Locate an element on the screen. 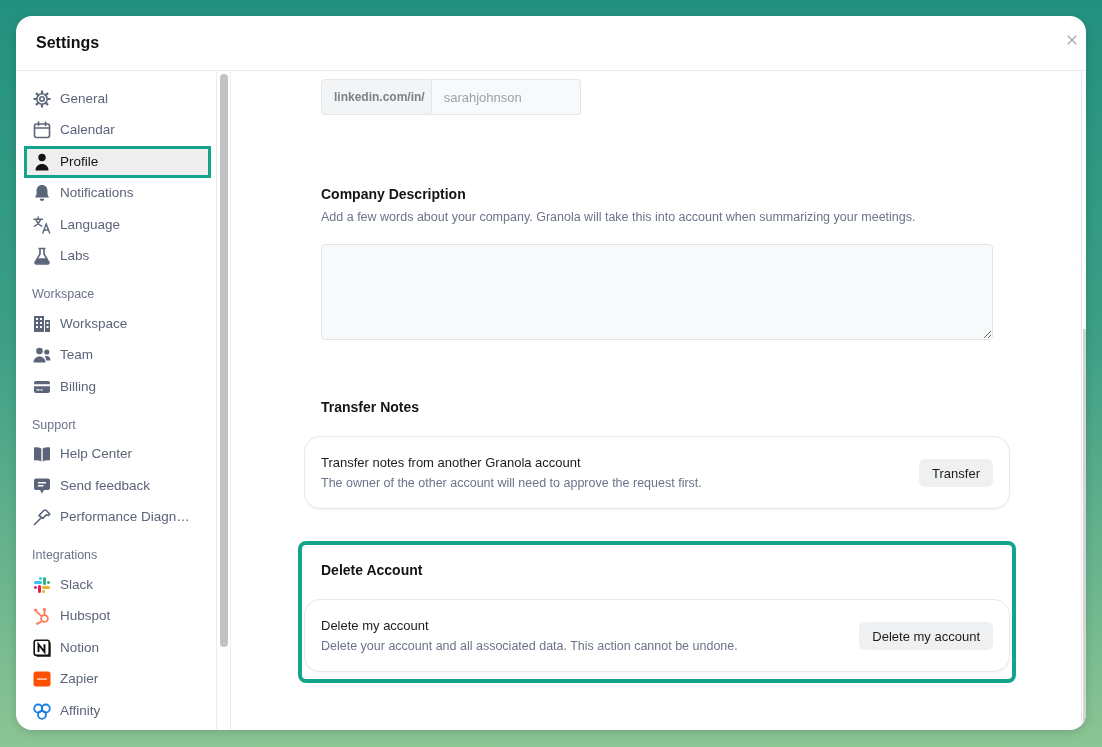 The height and width of the screenshot is (747, 1102). action-button: Transfer is located at coordinates (956, 473).